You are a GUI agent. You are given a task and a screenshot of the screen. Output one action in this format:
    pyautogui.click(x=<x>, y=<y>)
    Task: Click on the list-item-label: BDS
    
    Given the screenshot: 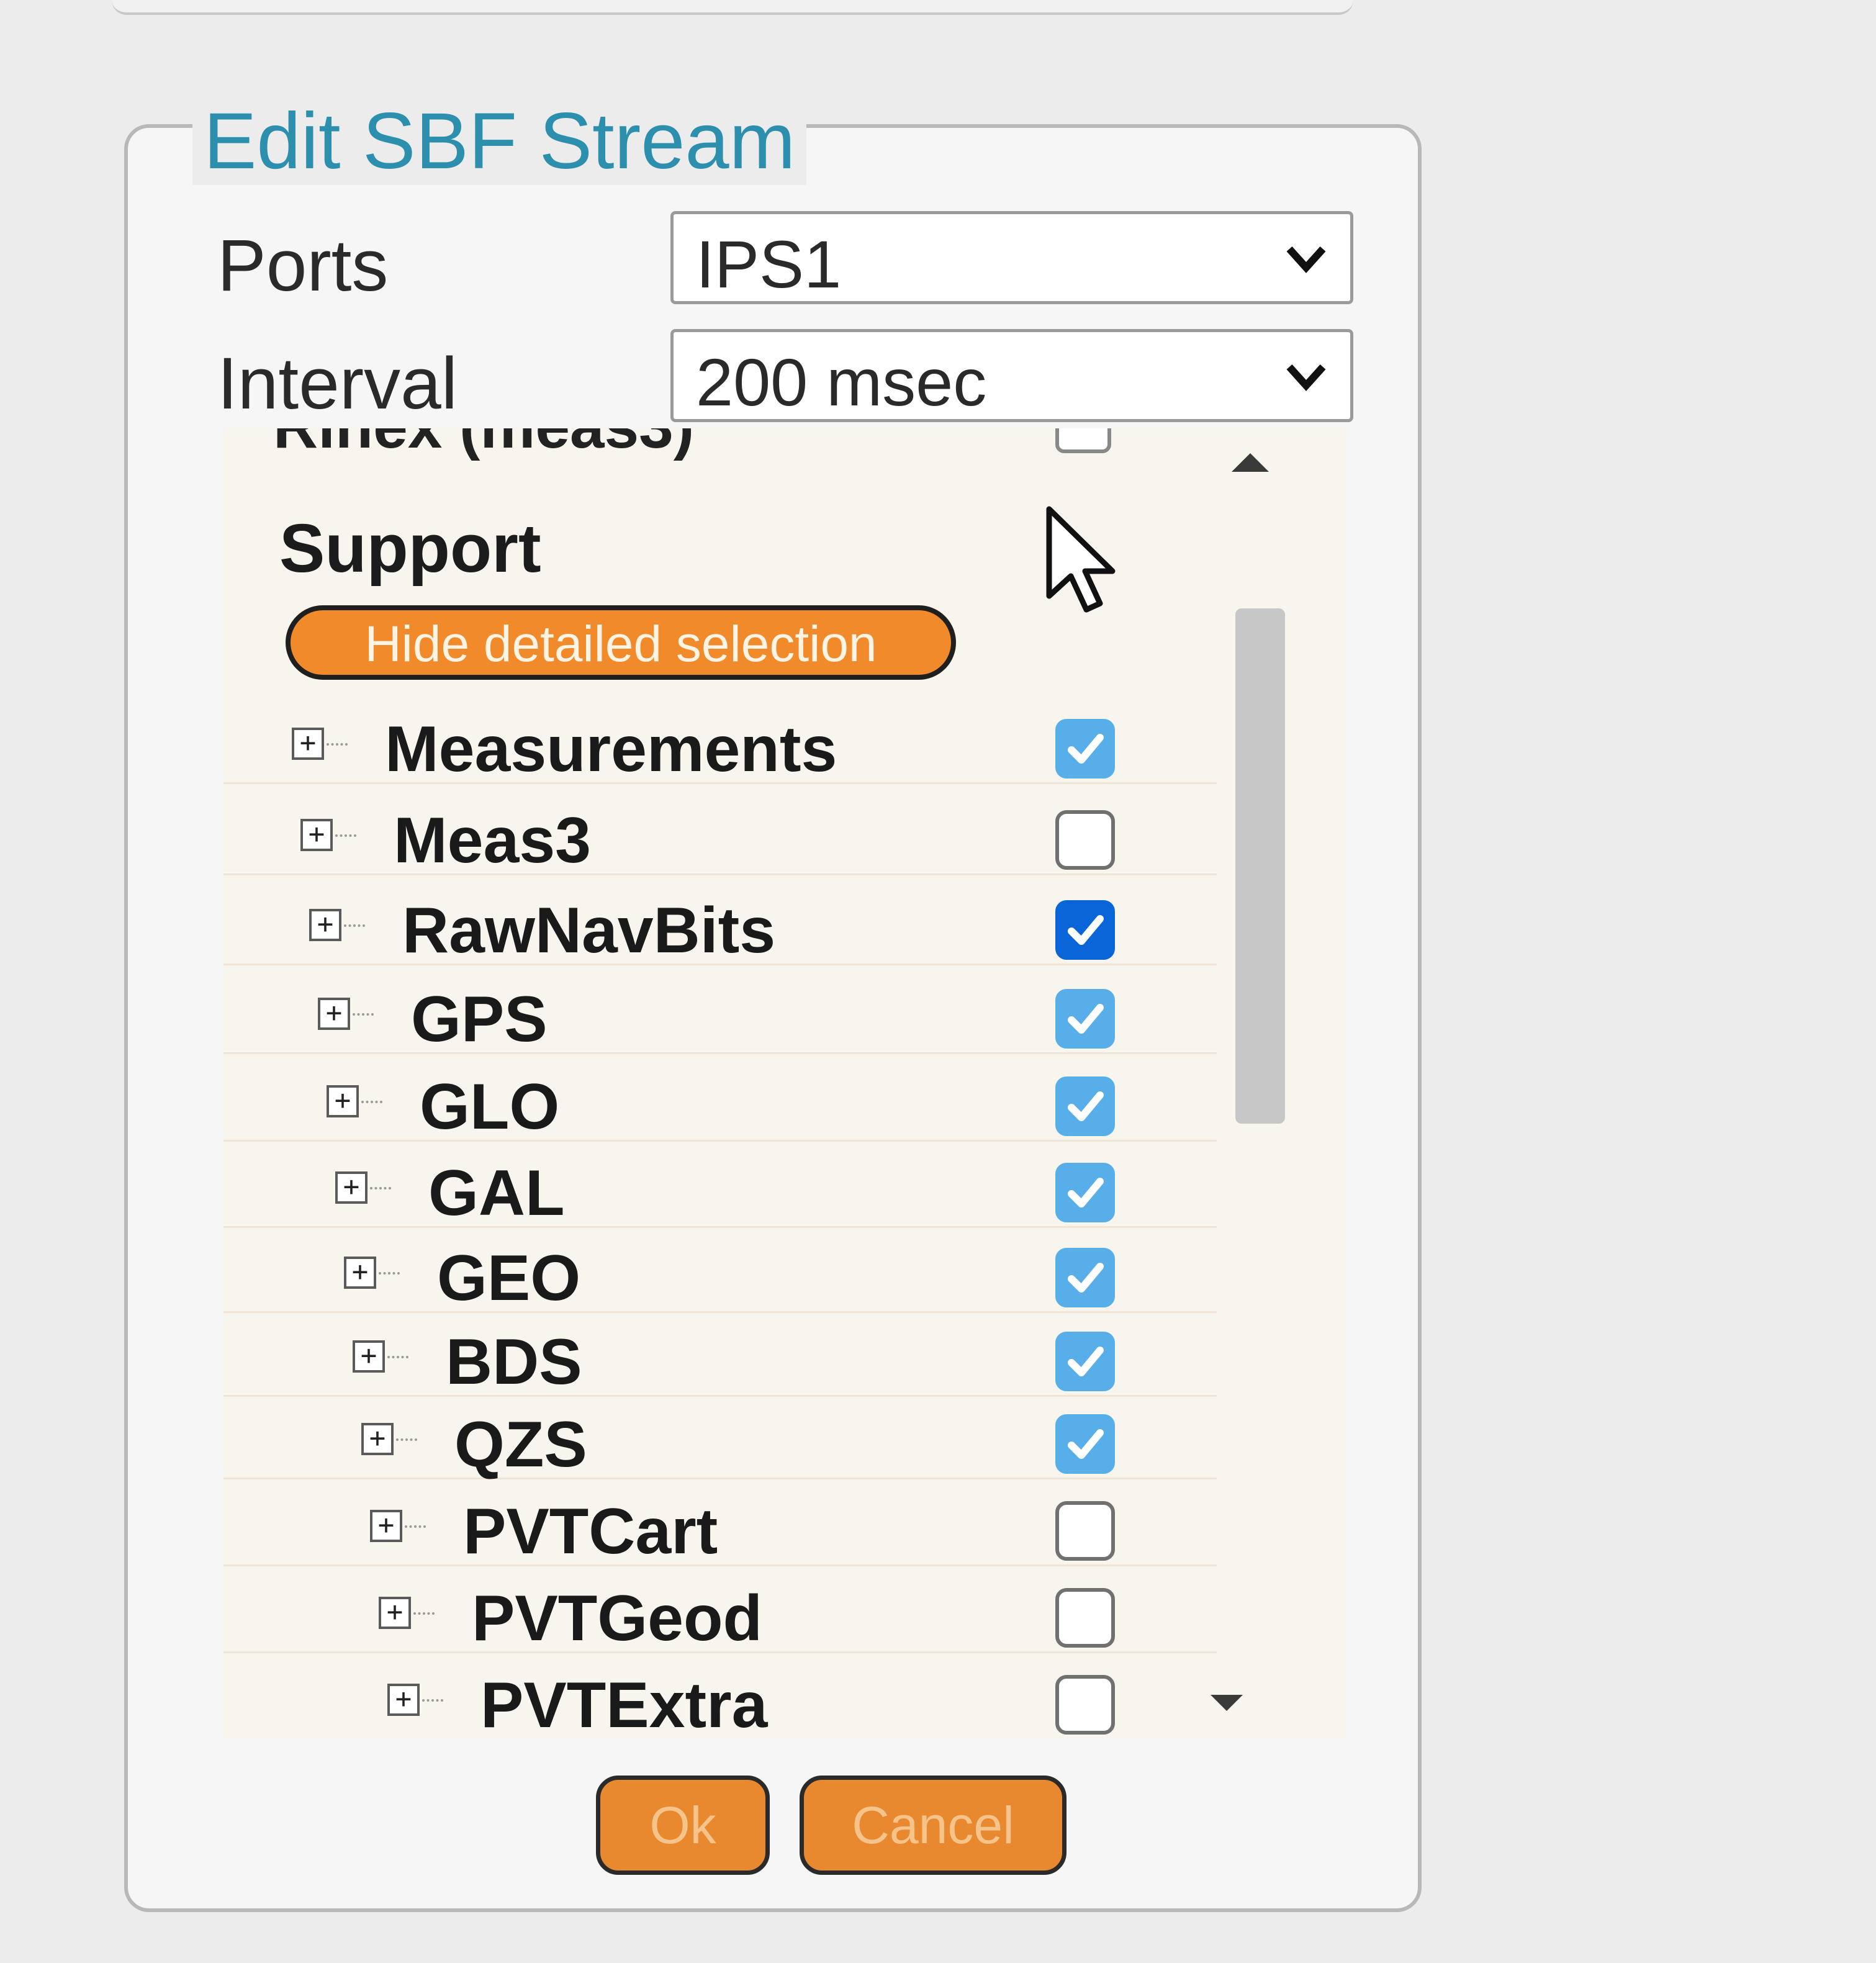 What is the action you would take?
    pyautogui.click(x=514, y=1362)
    